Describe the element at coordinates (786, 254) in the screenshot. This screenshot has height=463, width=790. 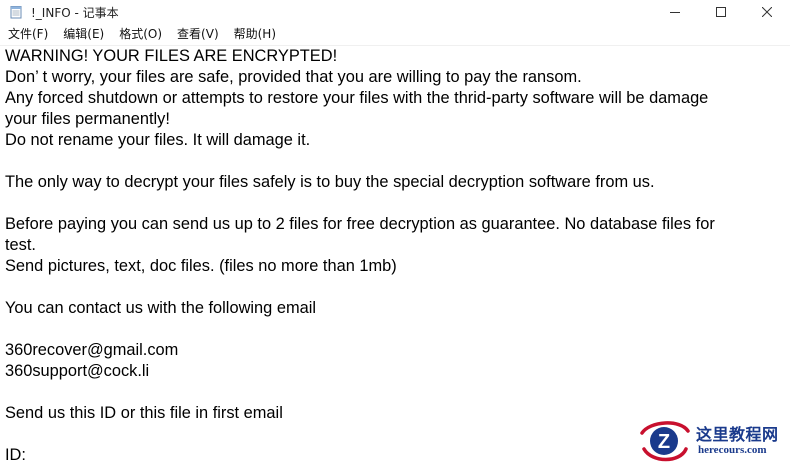
I see `vertical-scrollbar` at that location.